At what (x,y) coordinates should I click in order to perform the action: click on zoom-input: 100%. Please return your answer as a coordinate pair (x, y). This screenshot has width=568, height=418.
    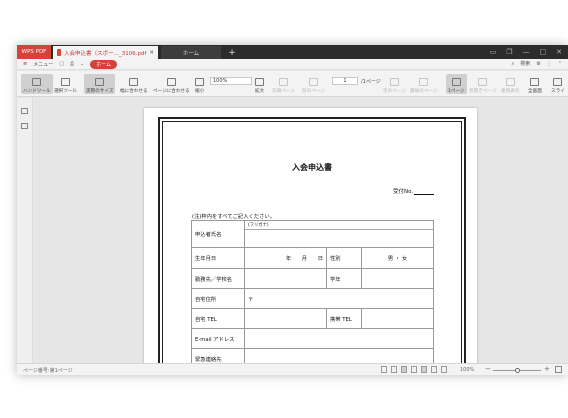
    Looking at the image, I should click on (231, 81).